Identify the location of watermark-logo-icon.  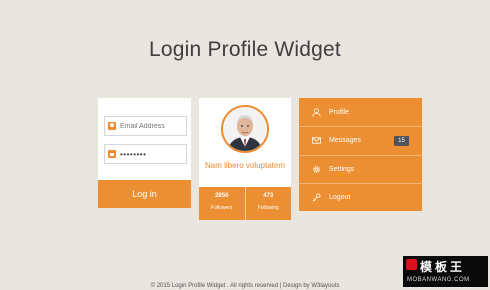
(411, 264).